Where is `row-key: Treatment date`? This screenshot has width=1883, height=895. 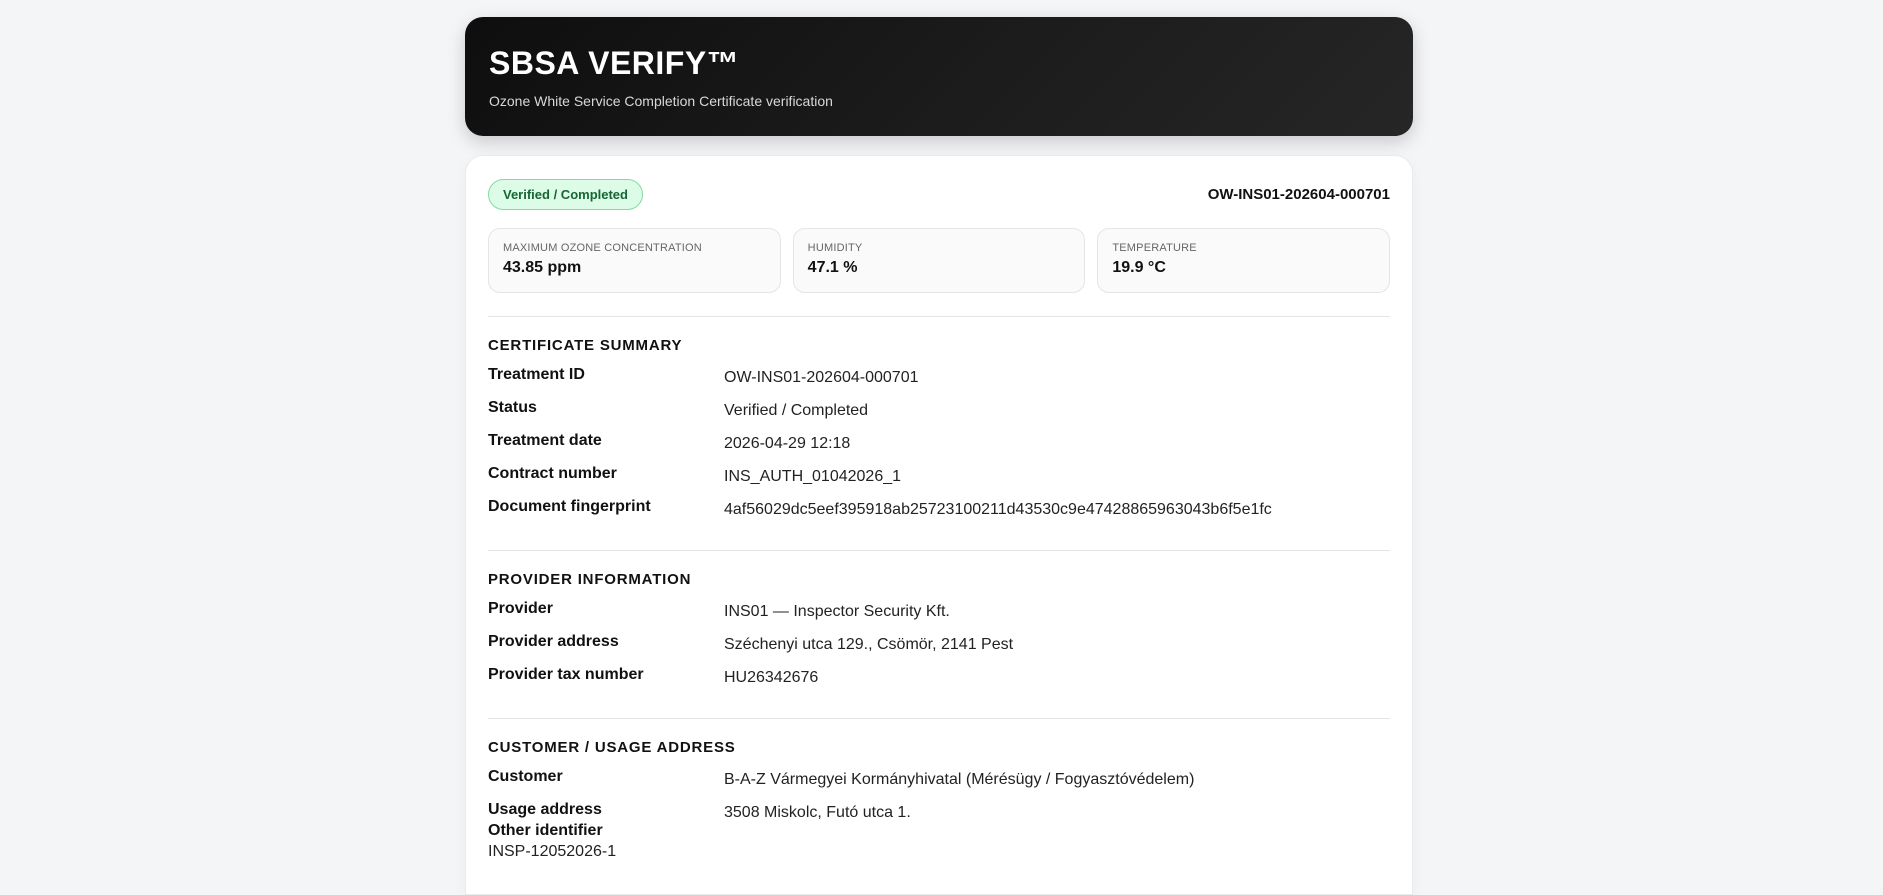
row-key: Treatment date is located at coordinates (545, 440).